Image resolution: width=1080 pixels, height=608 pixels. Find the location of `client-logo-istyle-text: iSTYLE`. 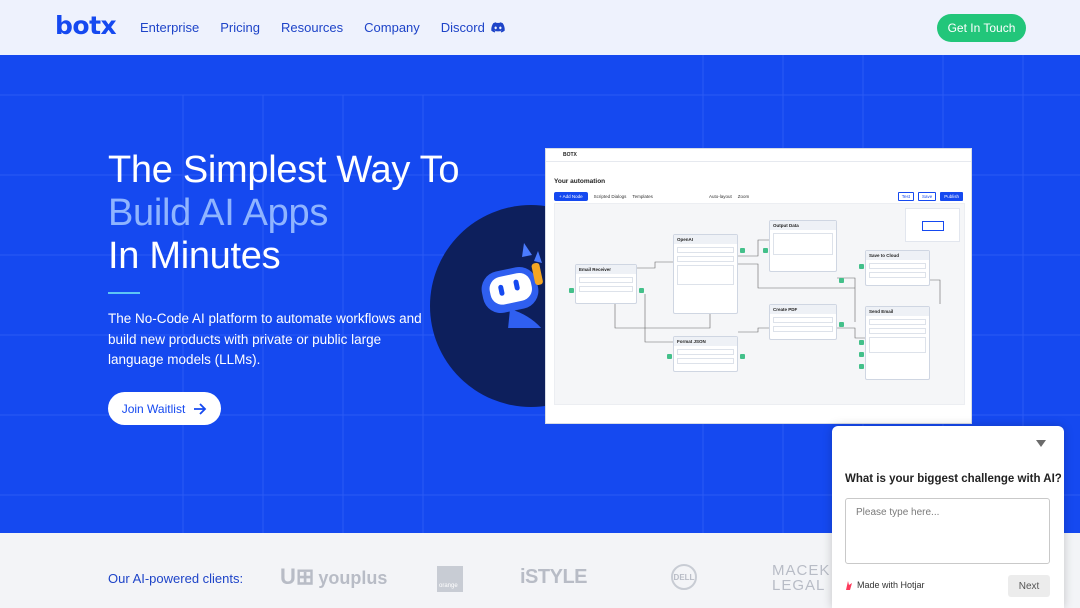

client-logo-istyle-text: iSTYLE is located at coordinates (554, 577).